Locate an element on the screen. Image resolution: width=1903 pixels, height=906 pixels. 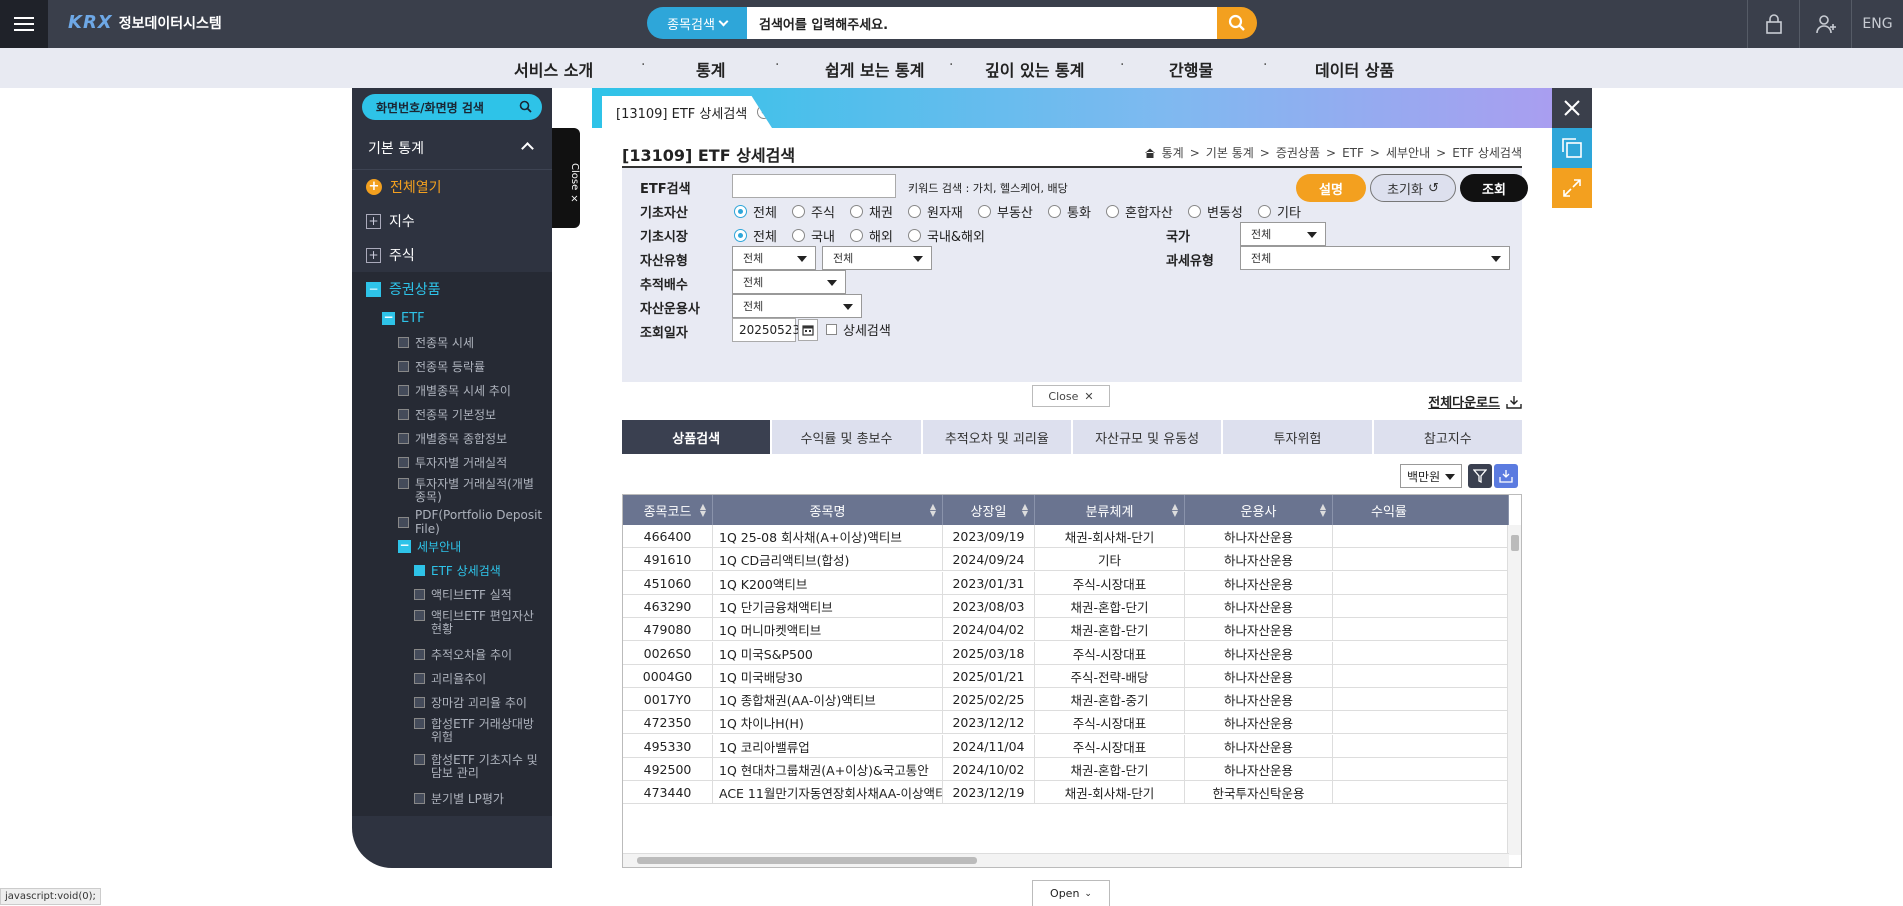
sidebar-subitem: PDF(Portfolio Deposit File) is located at coordinates (452, 522).